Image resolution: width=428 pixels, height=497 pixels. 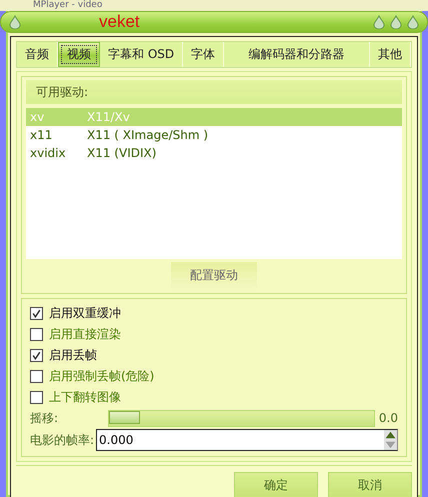 What do you see at coordinates (124, 417) in the screenshot?
I see `slider-thumb` at bounding box center [124, 417].